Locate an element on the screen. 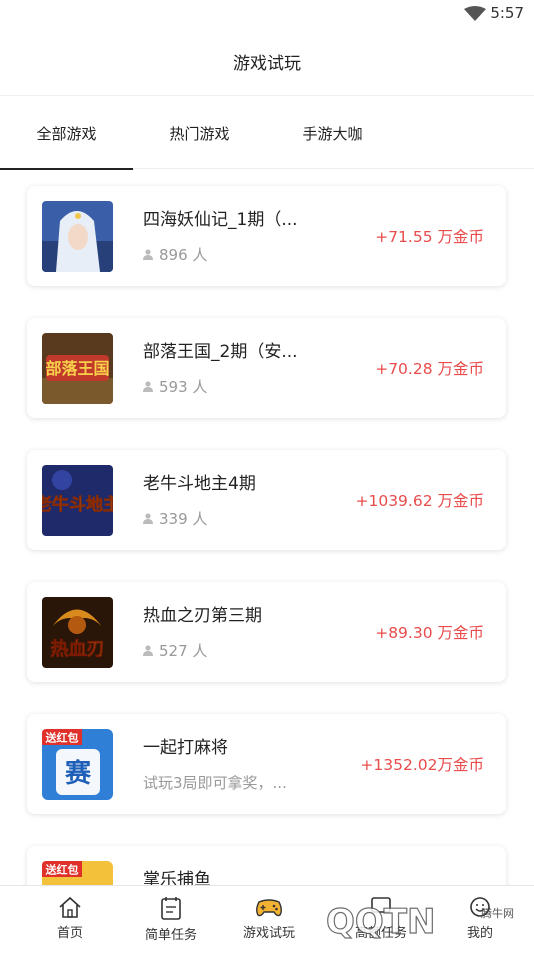 This screenshot has width=534, height=953. gamepad-icon is located at coordinates (269, 908).